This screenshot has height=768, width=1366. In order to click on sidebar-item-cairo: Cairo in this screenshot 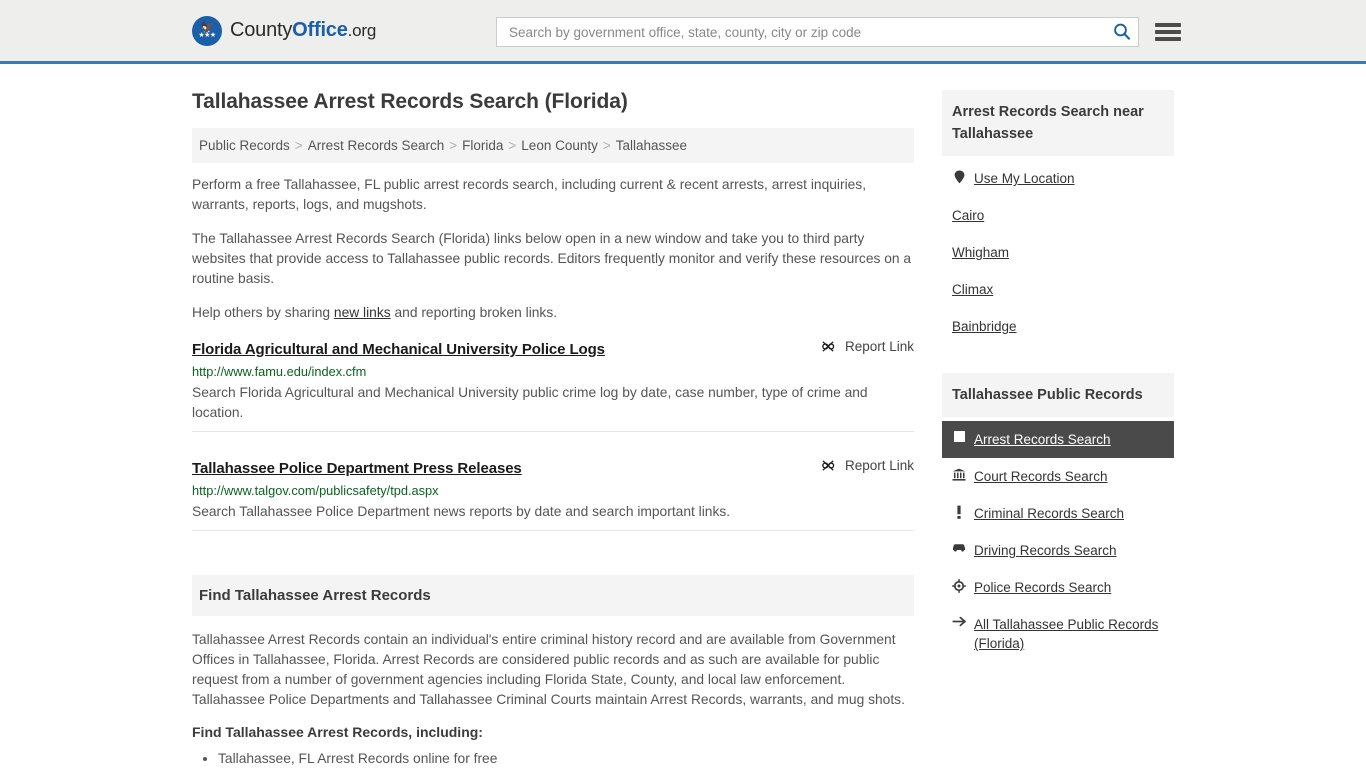, I will do `click(1058, 215)`.